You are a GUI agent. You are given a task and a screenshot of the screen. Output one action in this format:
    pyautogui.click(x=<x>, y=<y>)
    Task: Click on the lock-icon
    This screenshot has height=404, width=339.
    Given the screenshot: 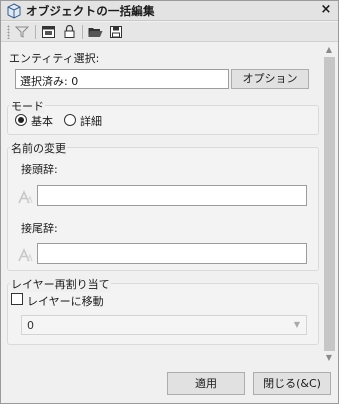 What is the action you would take?
    pyautogui.click(x=69, y=32)
    